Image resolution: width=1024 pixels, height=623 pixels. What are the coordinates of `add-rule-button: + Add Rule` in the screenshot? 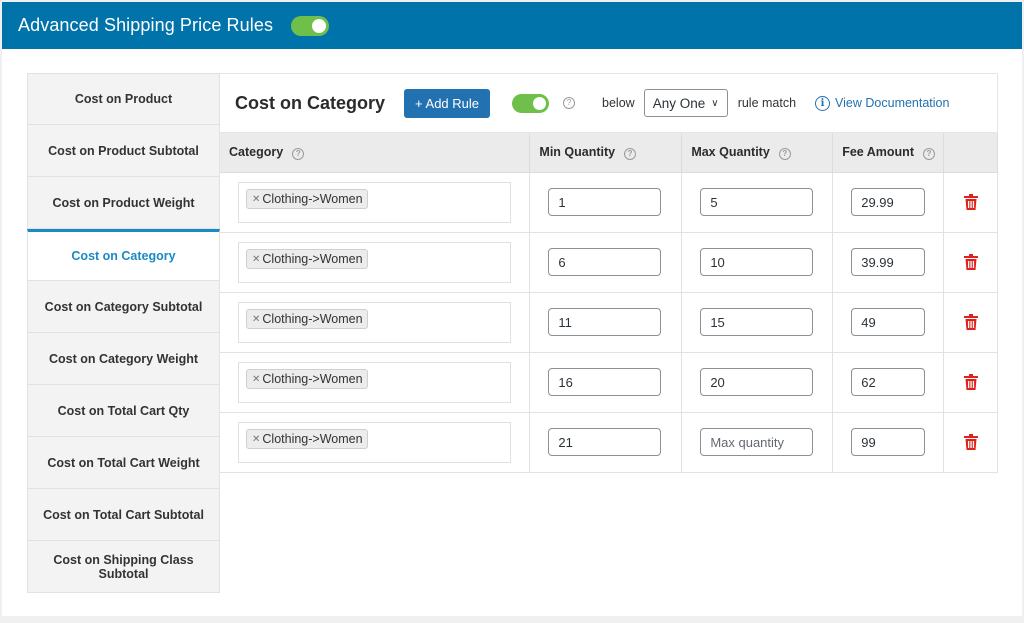 It's located at (447, 103).